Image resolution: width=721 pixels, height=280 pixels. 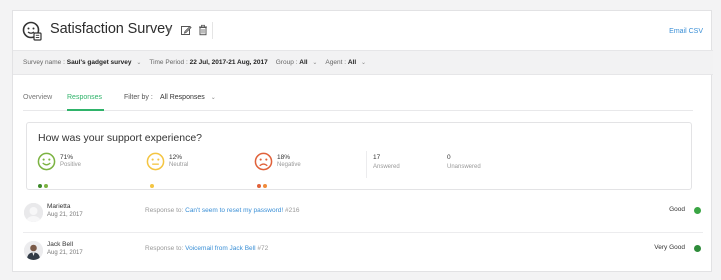 I want to click on unanswered-label: Unanswered, so click(x=464, y=167).